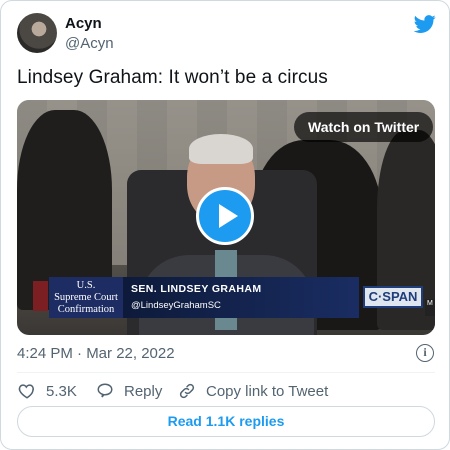 Image resolution: width=450 pixels, height=450 pixels. I want to click on author-handle: @Acyn, so click(89, 43).